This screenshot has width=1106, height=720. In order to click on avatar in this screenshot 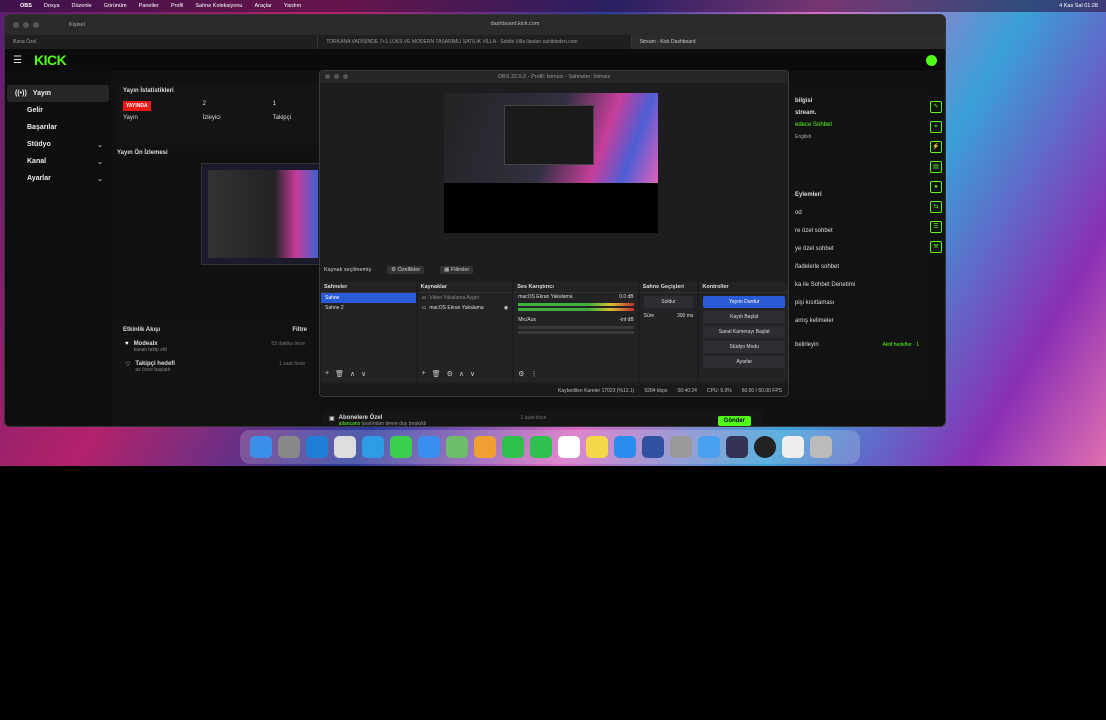, I will do `click(931, 60)`.